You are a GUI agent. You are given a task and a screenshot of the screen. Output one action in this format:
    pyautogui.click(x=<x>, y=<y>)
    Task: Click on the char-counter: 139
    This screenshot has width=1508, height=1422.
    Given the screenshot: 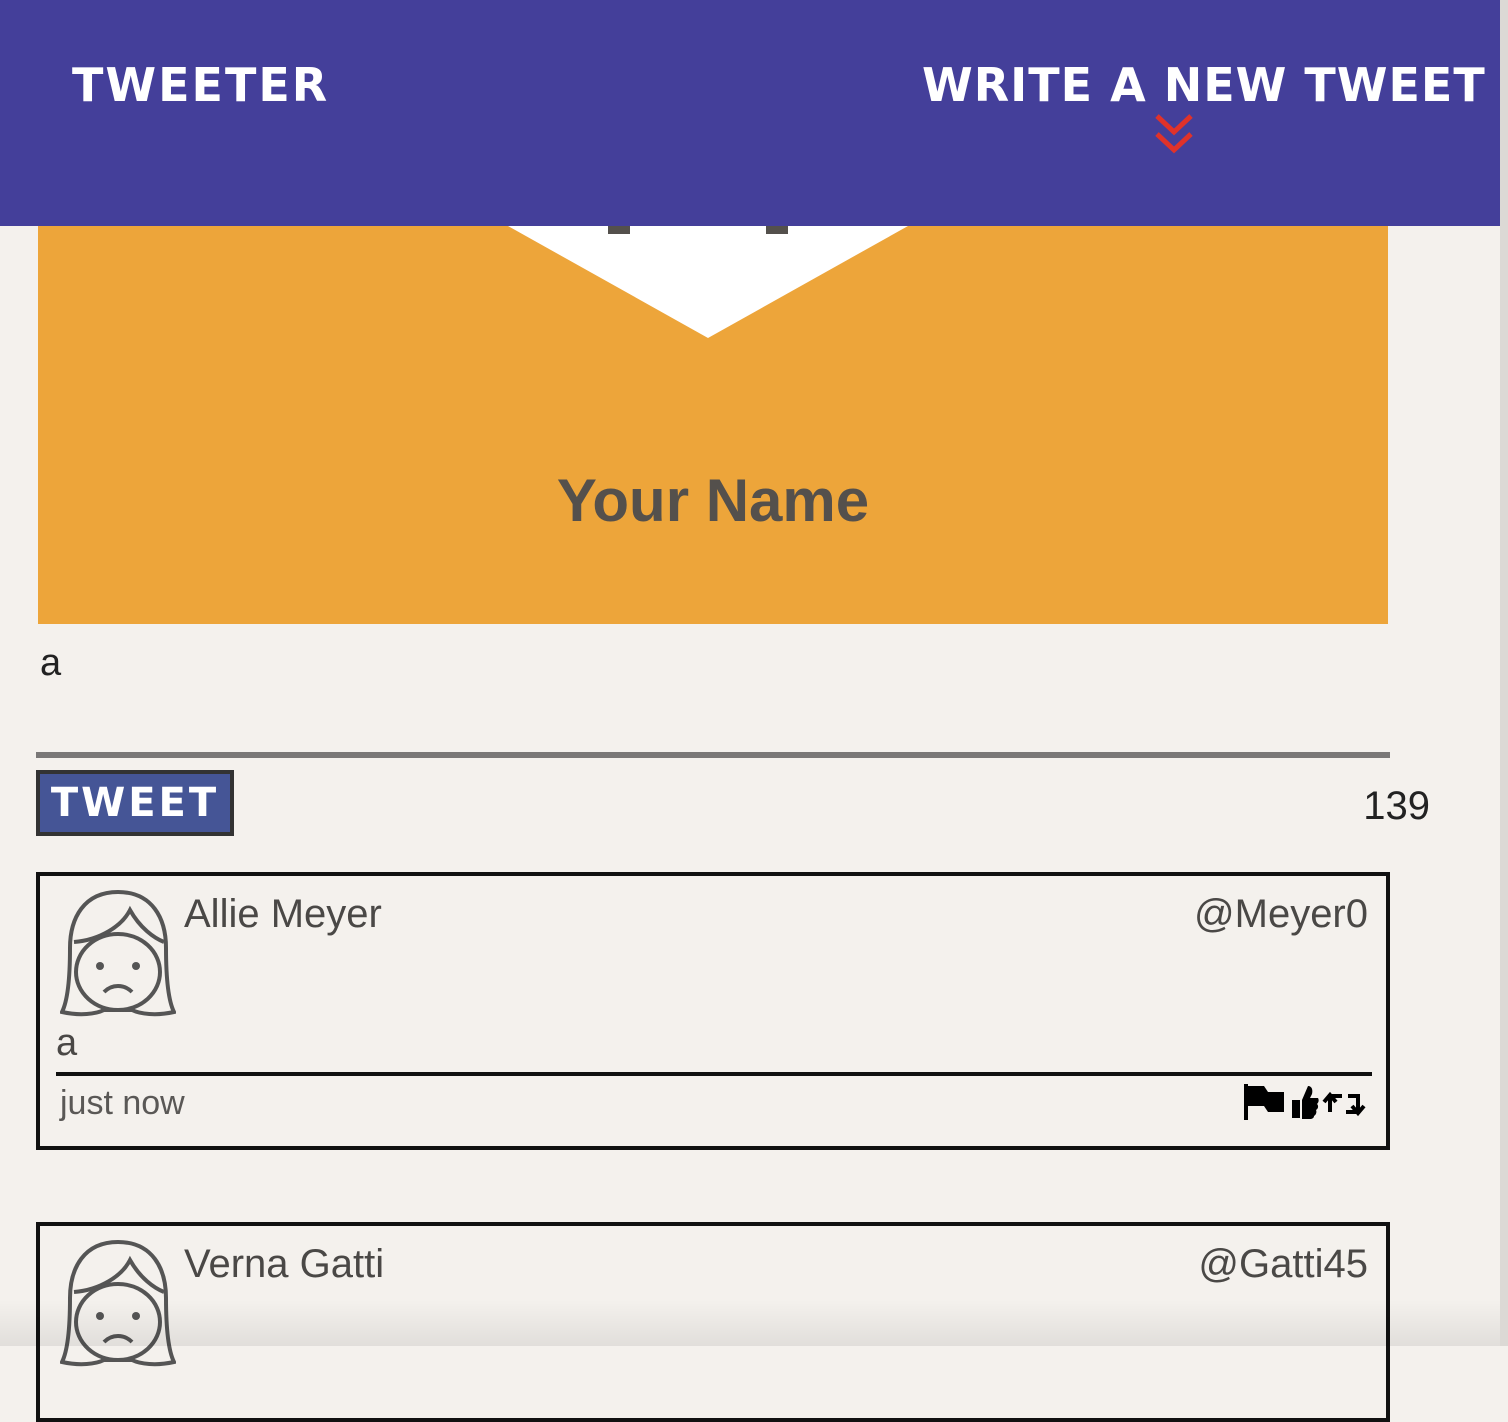 What is the action you would take?
    pyautogui.click(x=1396, y=806)
    